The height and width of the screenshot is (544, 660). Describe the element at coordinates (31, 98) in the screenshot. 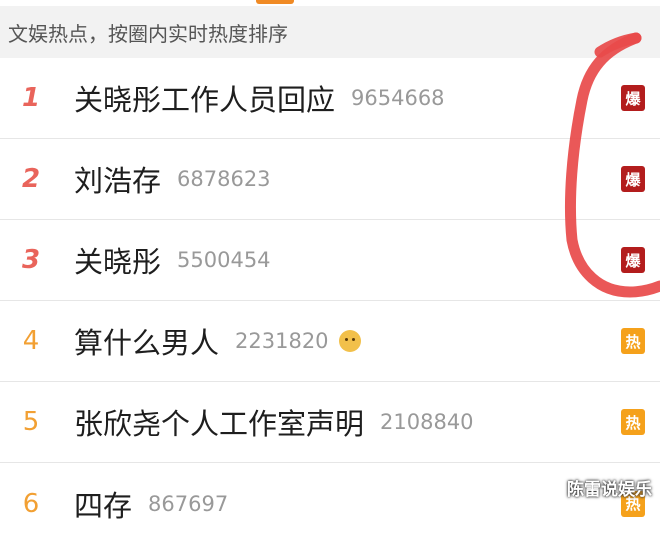

I see `rank-number: 1` at that location.